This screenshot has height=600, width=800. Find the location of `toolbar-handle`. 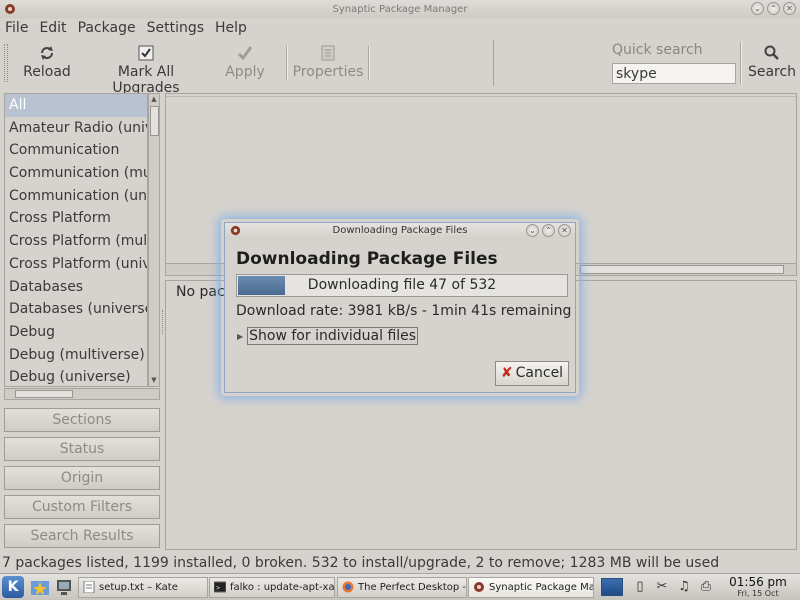

toolbar-handle is located at coordinates (6, 63).